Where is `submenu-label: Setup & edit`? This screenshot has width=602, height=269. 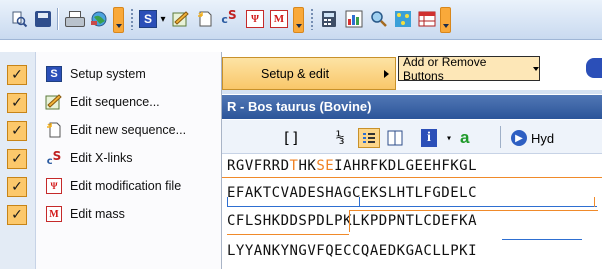 submenu-label: Setup & edit is located at coordinates (295, 74).